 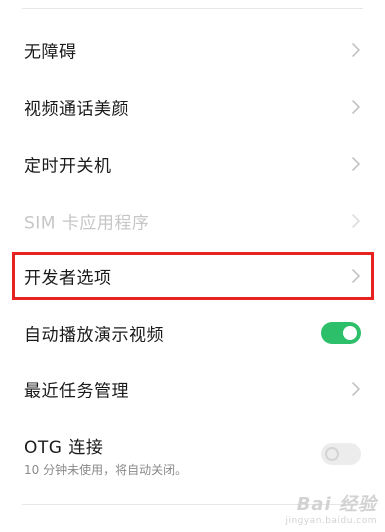 I want to click on settings-item-developer-options: 开发者选项, so click(x=192, y=276).